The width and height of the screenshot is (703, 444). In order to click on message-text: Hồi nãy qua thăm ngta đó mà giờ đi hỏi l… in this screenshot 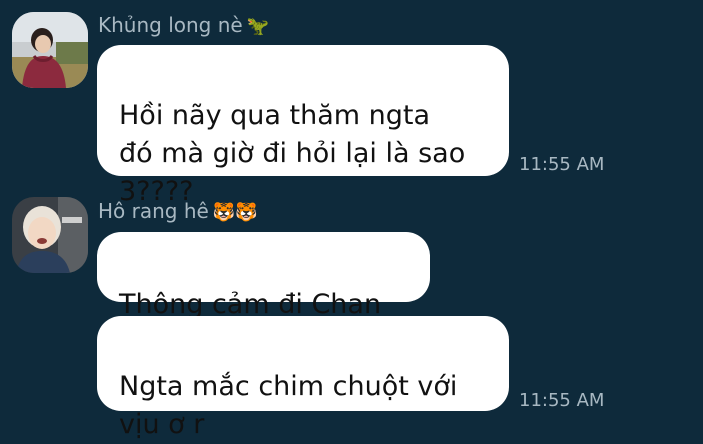, I will do `click(292, 153)`.